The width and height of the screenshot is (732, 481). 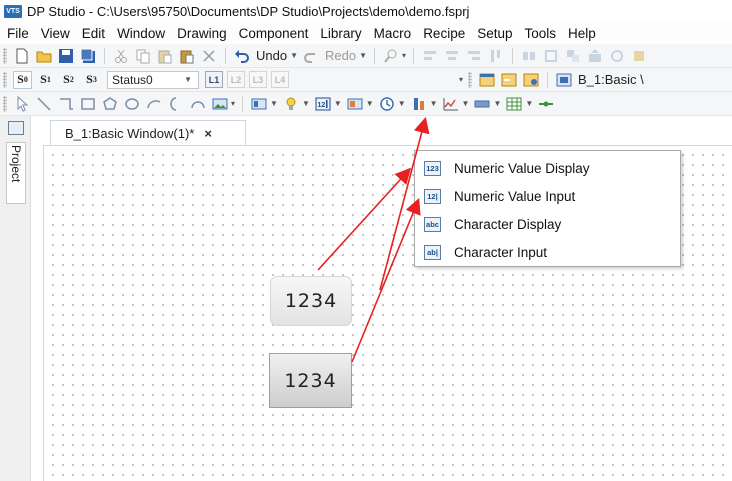 I want to click on delete-icon, so click(x=209, y=56).